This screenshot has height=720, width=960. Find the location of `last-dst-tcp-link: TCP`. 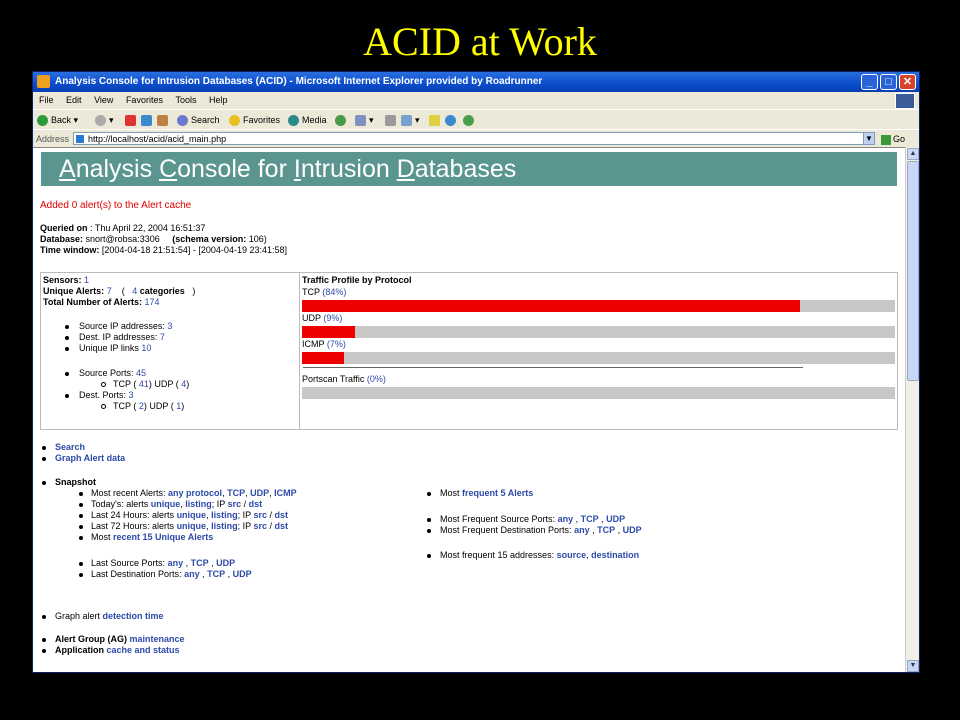

last-dst-tcp-link: TCP is located at coordinates (216, 574).